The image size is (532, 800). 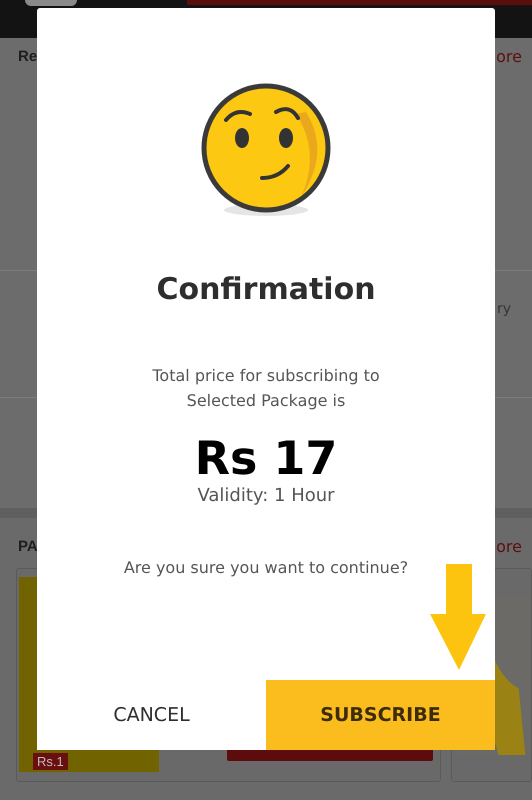 What do you see at coordinates (380, 715) in the screenshot?
I see `subscribe-button: SUBSCRIBE` at bounding box center [380, 715].